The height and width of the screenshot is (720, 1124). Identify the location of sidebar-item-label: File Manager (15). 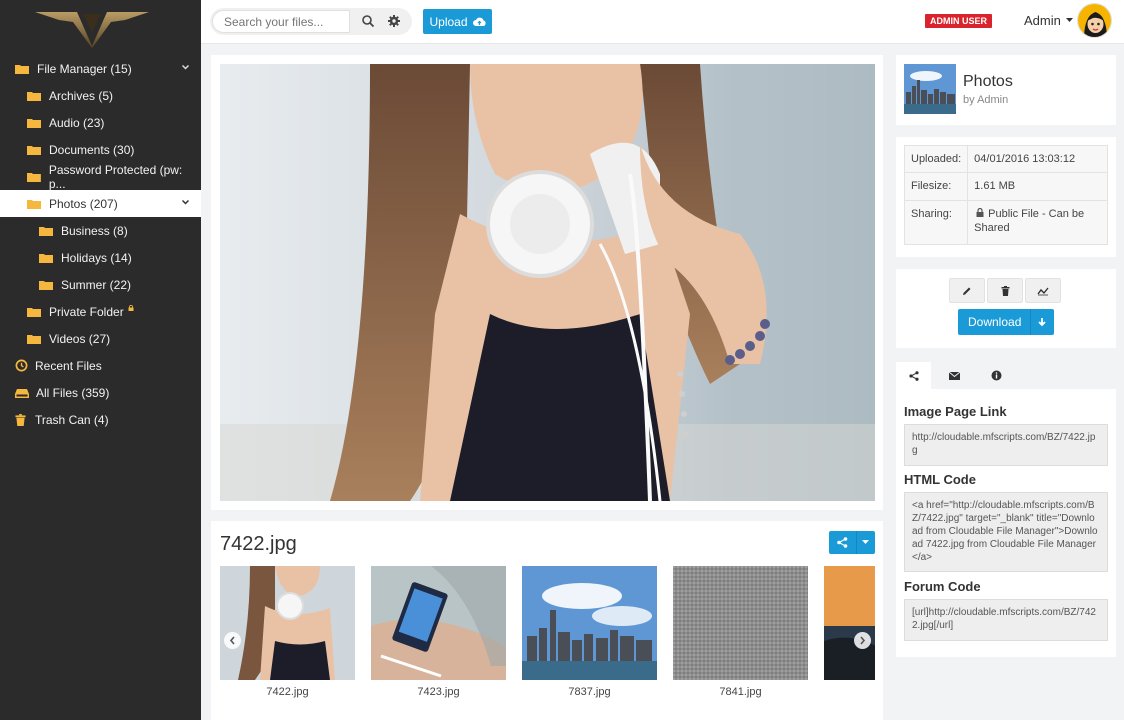
(84, 68).